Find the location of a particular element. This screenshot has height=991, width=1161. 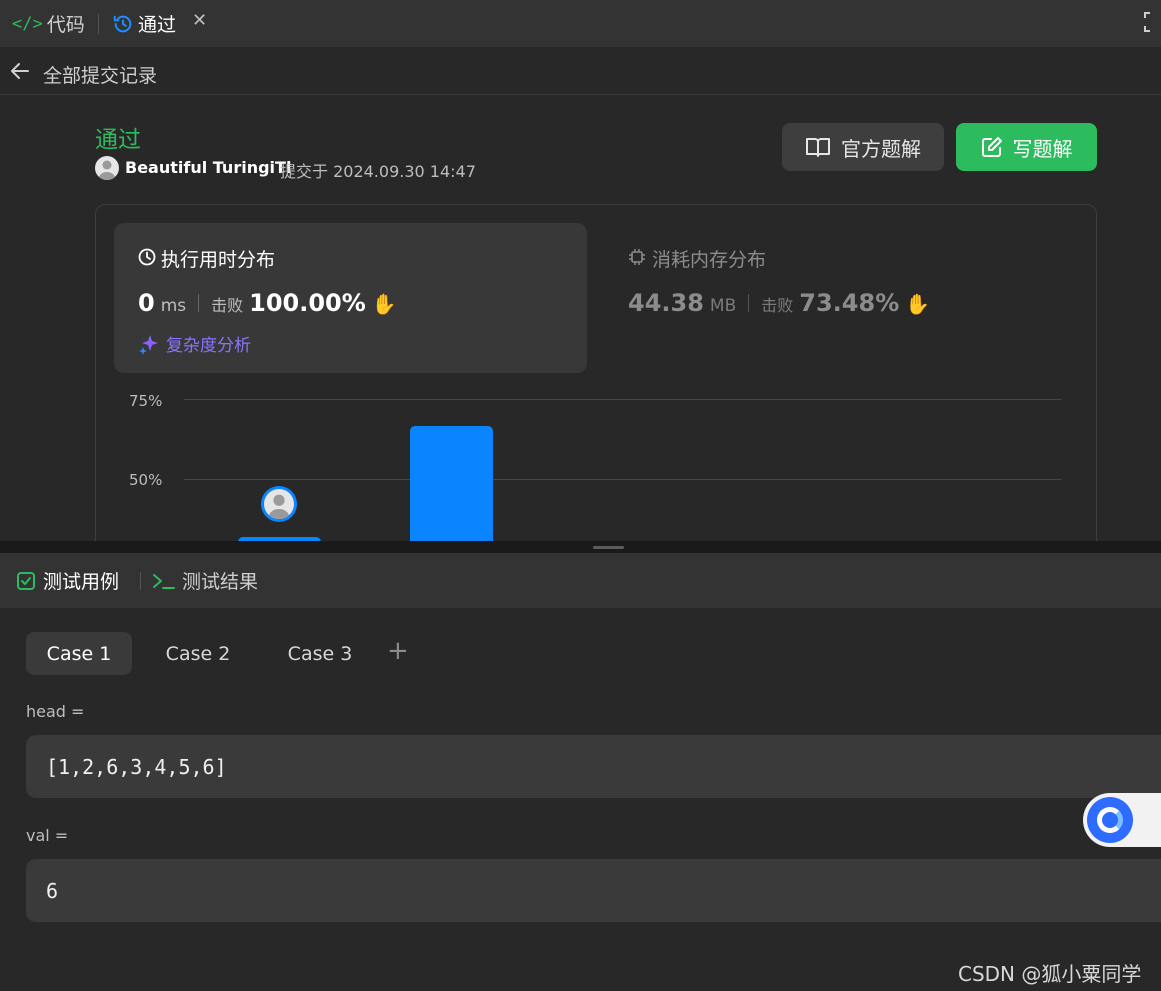

head-input: [1,2,6,3,4,5,6] is located at coordinates (593, 766).